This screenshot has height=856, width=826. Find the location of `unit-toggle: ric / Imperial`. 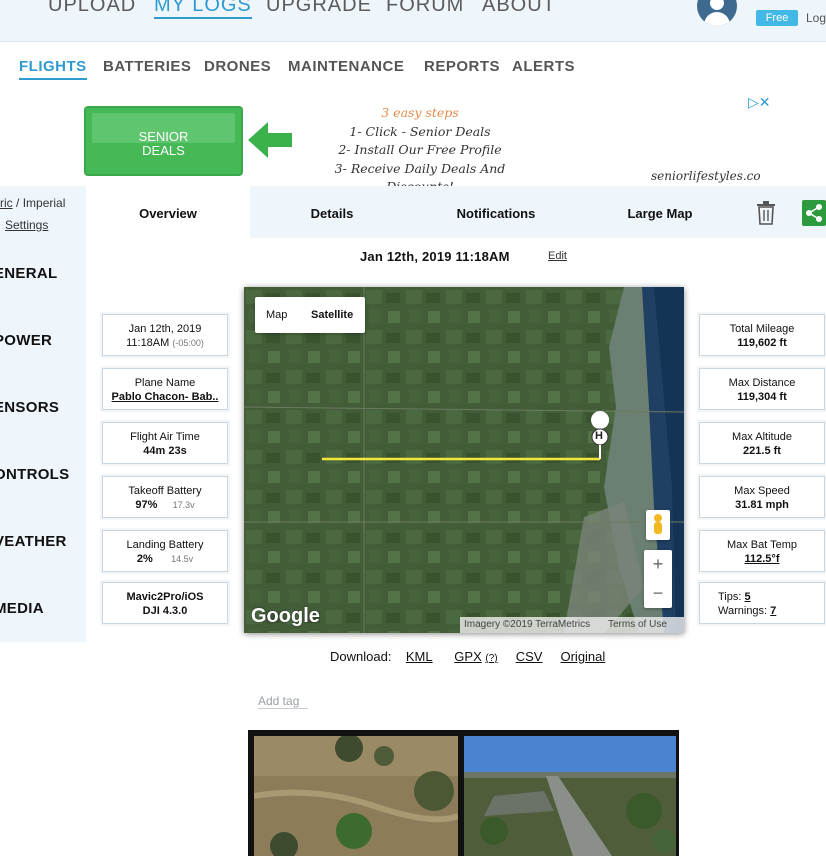

unit-toggle: ric / Imperial is located at coordinates (33, 203).